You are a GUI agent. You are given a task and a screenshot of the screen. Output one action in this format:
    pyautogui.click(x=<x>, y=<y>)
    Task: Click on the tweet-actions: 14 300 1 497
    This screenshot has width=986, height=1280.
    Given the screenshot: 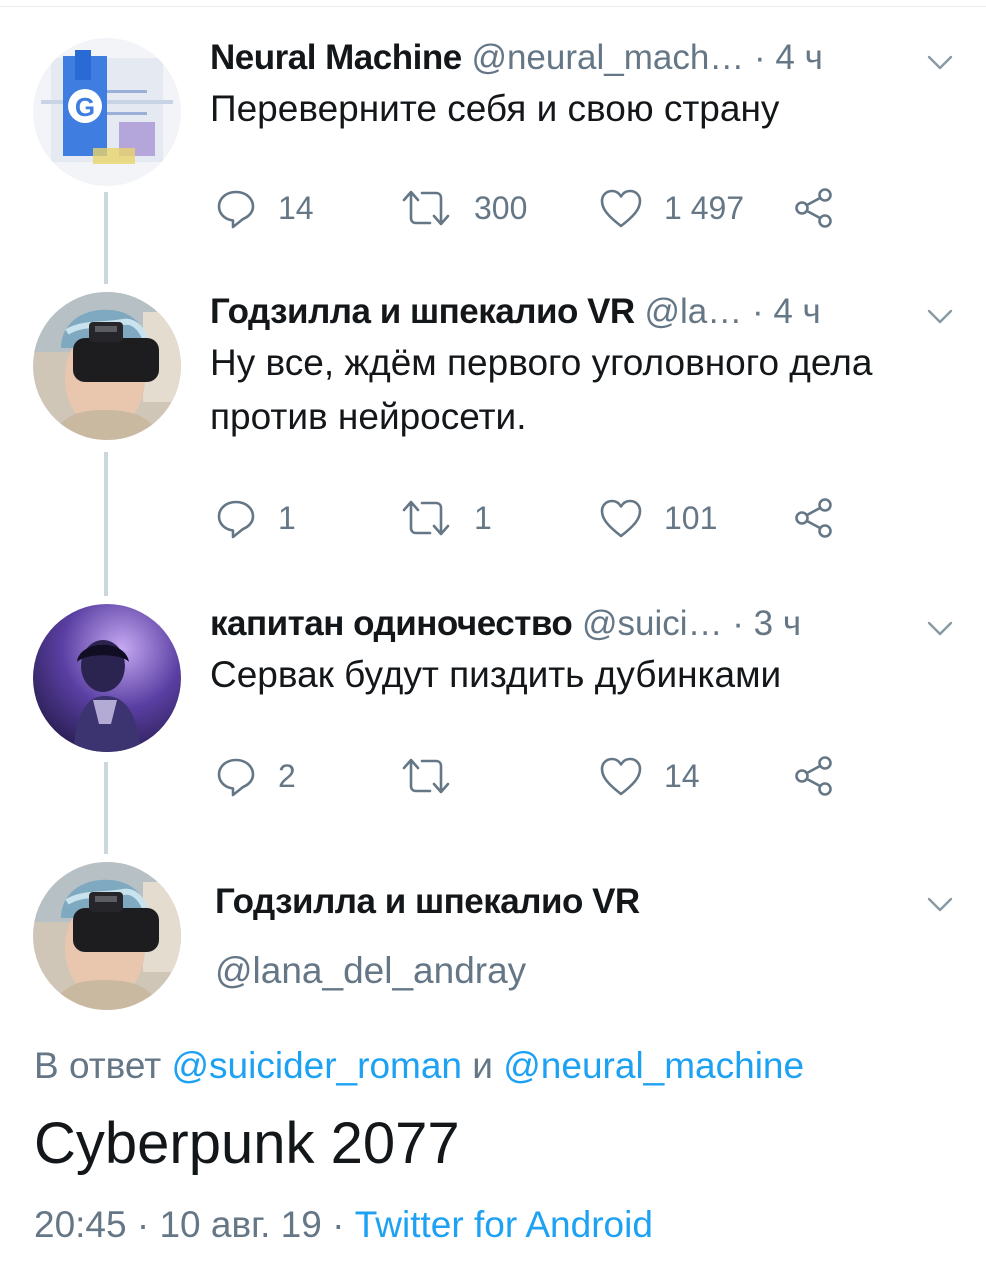 What is the action you would take?
    pyautogui.click(x=534, y=208)
    